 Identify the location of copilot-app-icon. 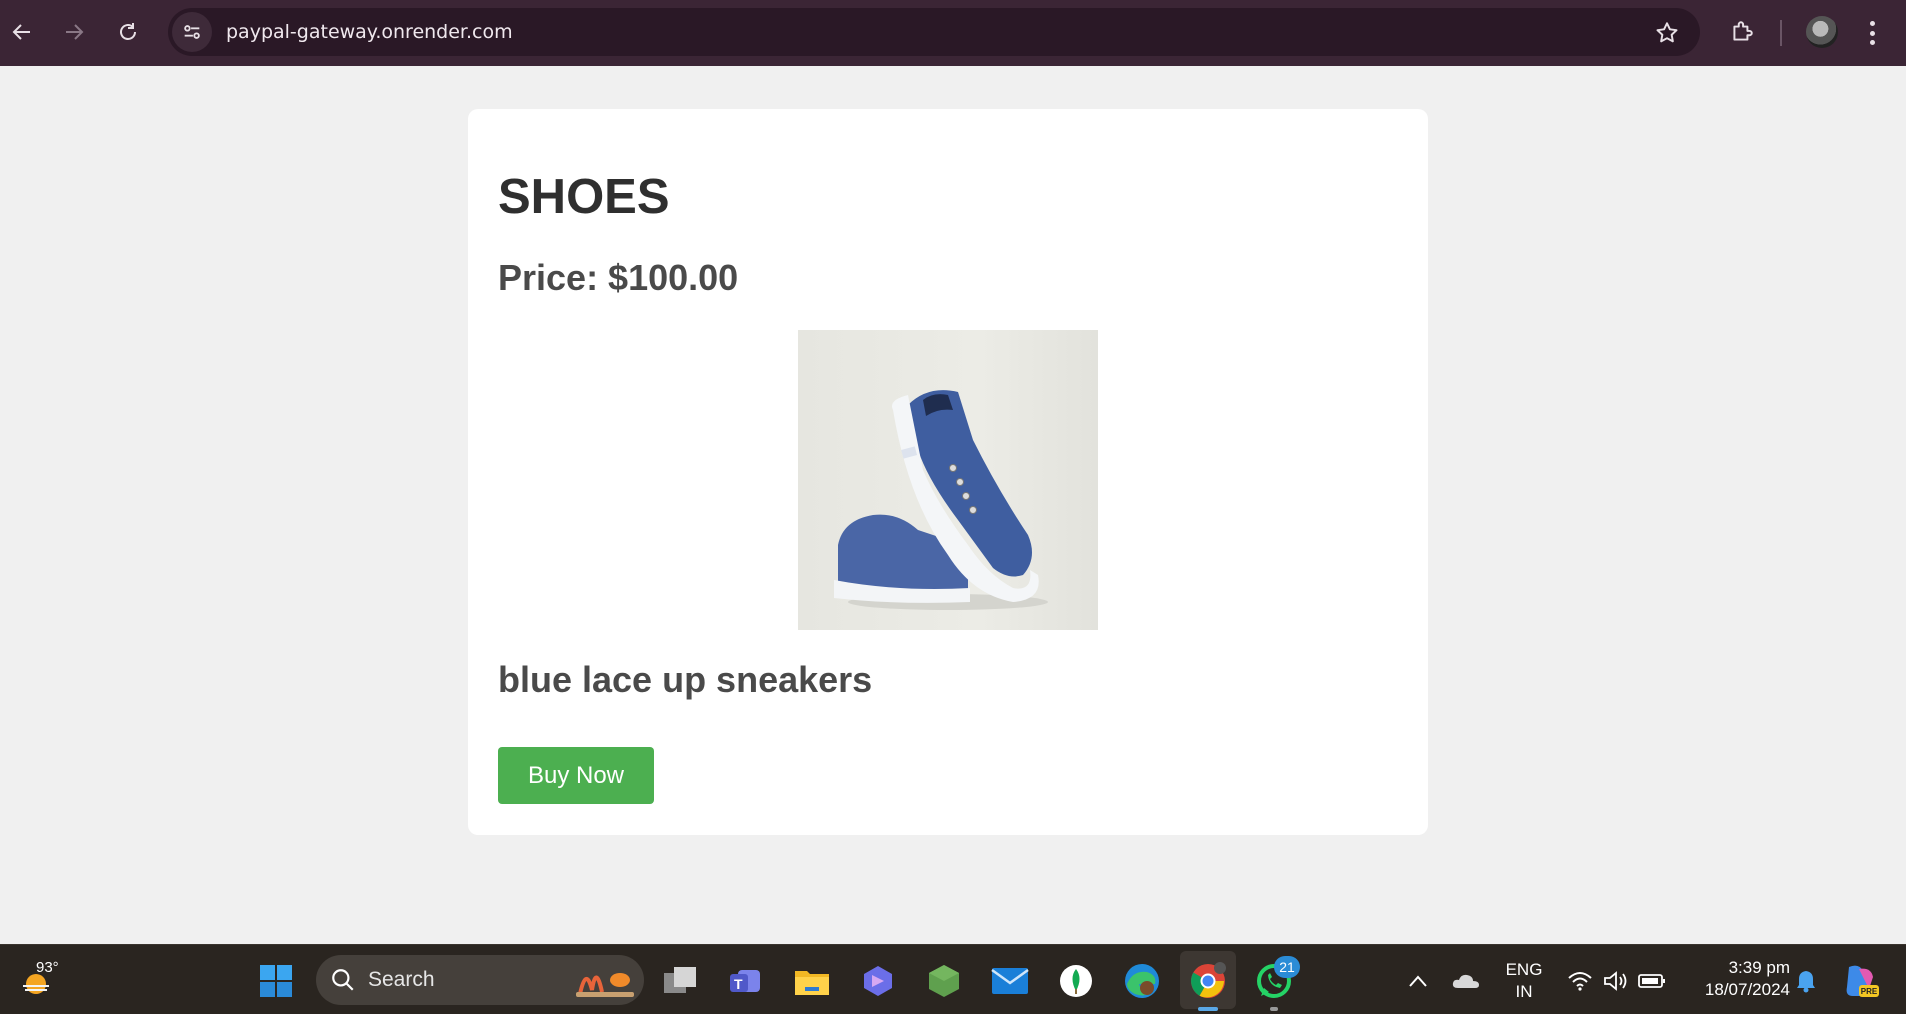
(878, 981).